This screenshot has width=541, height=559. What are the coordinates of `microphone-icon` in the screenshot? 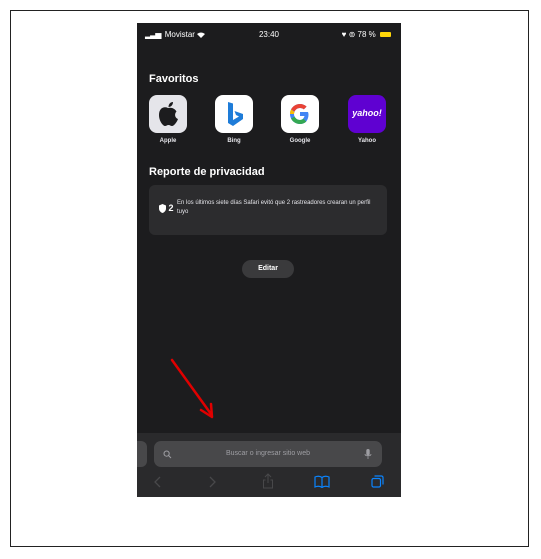 It's located at (368, 454).